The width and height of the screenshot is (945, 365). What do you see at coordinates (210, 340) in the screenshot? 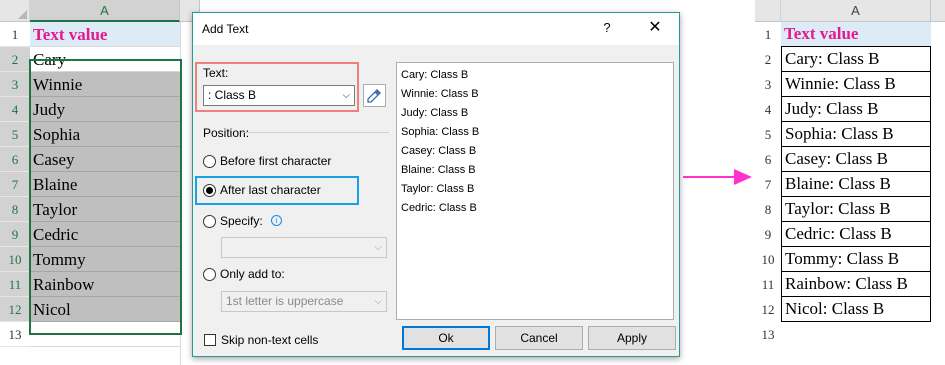
I see `skip-non-text-checkbox` at bounding box center [210, 340].